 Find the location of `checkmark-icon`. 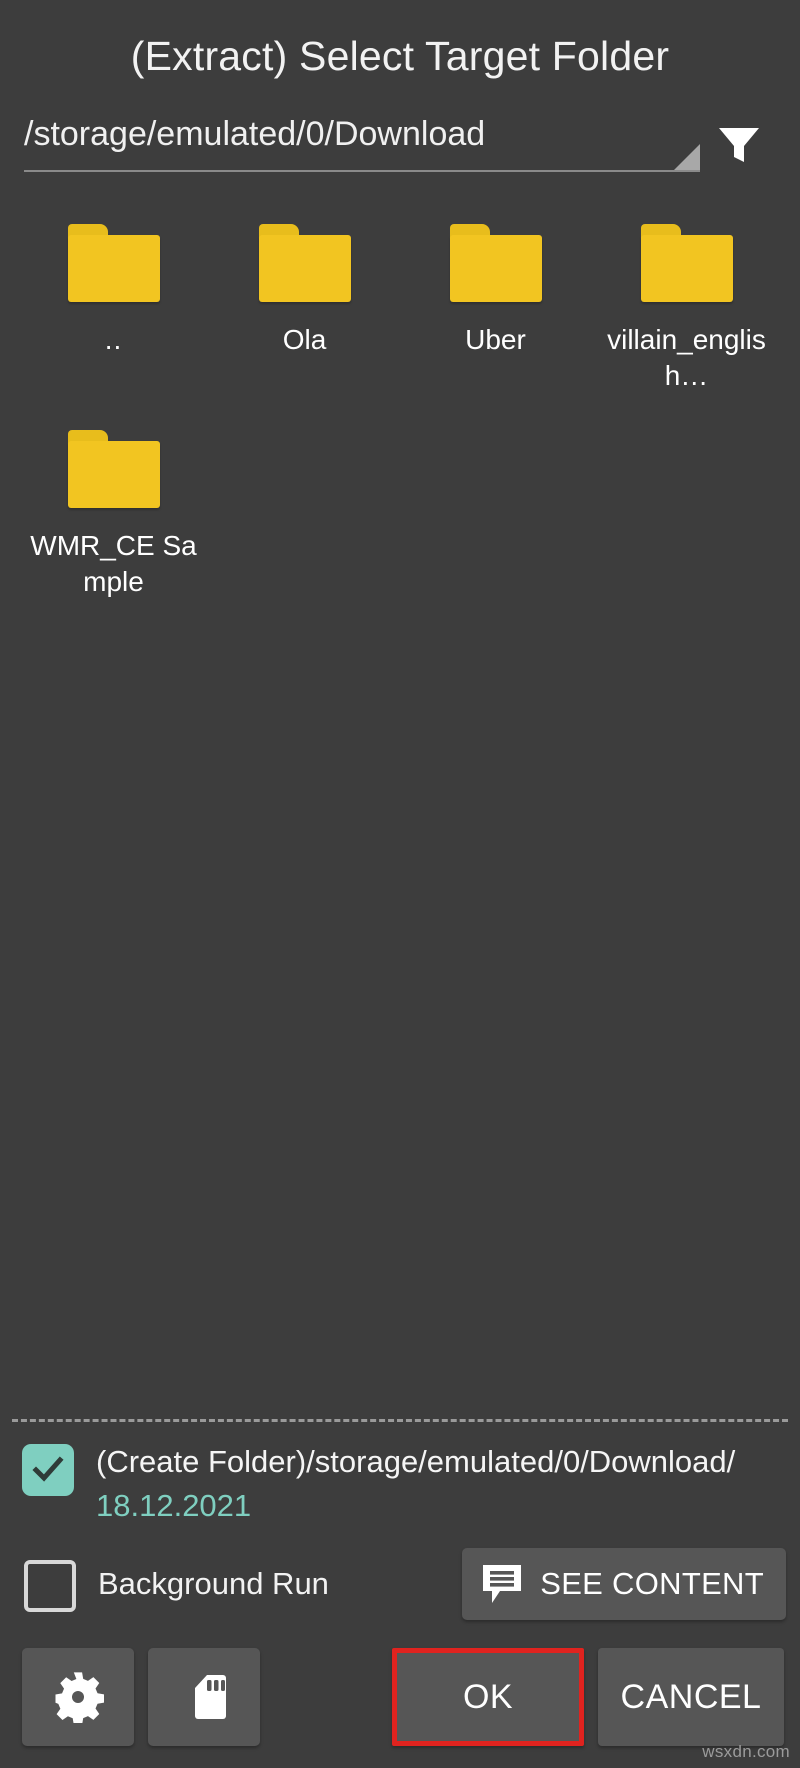

checkmark-icon is located at coordinates (48, 1469).